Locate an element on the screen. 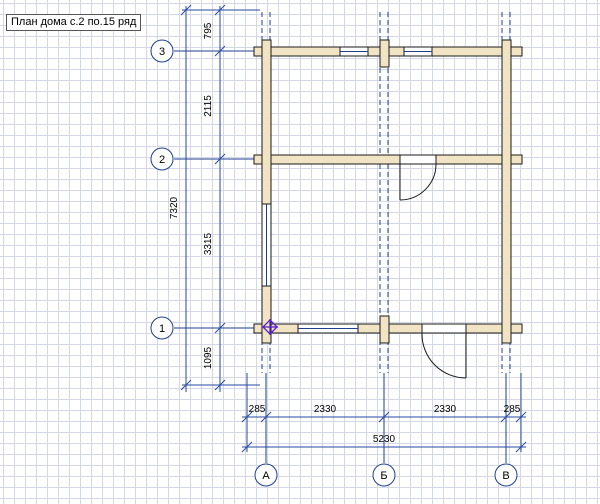 This screenshot has height=504, width=600. window-top-right is located at coordinates (418, 51).